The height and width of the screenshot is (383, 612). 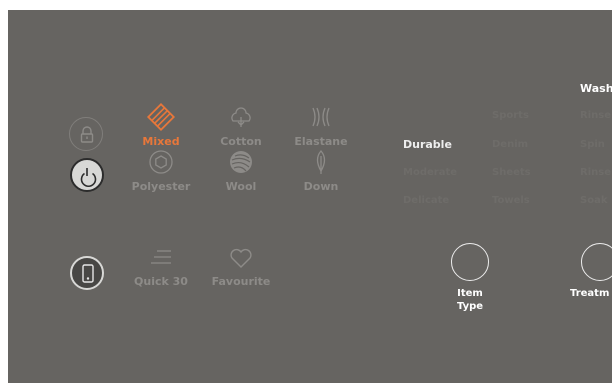 I want to click on program-label: Wool, so click(x=241, y=186).